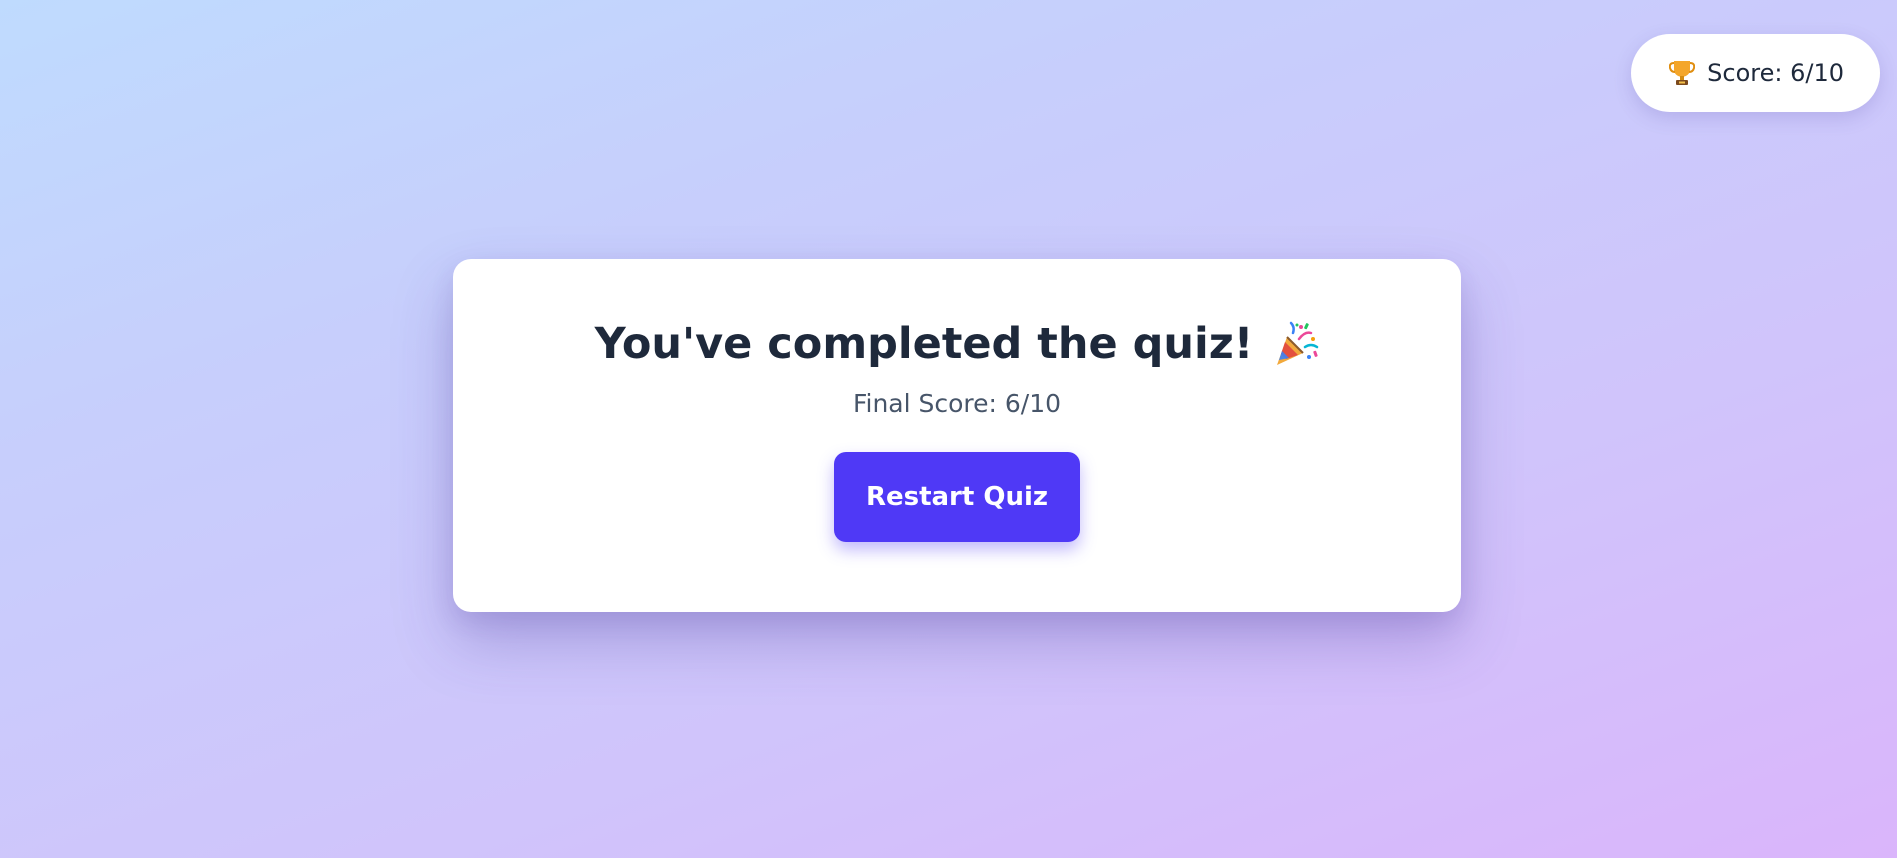 The image size is (1897, 858). Describe the element at coordinates (1295, 345) in the screenshot. I see `party-popper-icon` at that location.